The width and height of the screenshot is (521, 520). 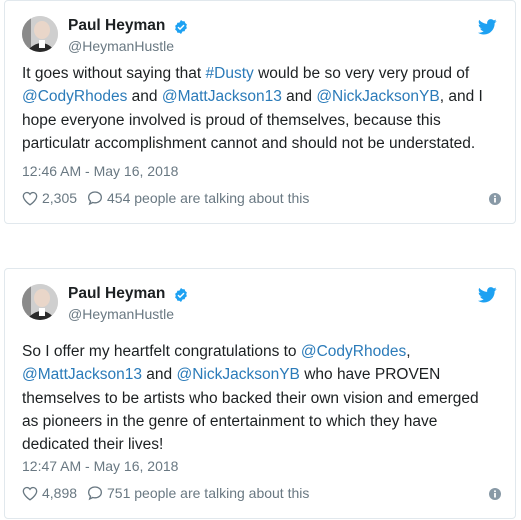 I want to click on tweet-actions: 4,898 751 people are talking about this, so click(x=261, y=495).